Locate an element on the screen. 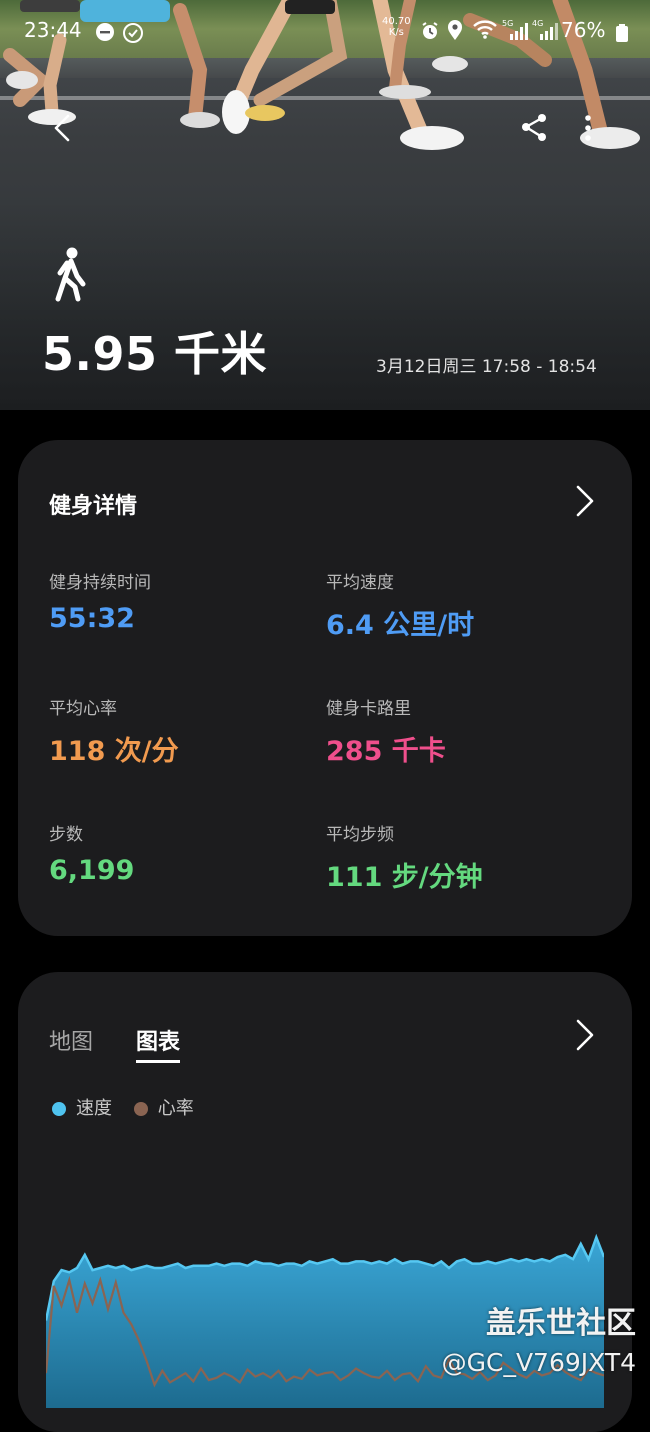 The height and width of the screenshot is (1432, 650). details-chevron-button is located at coordinates (585, 501).